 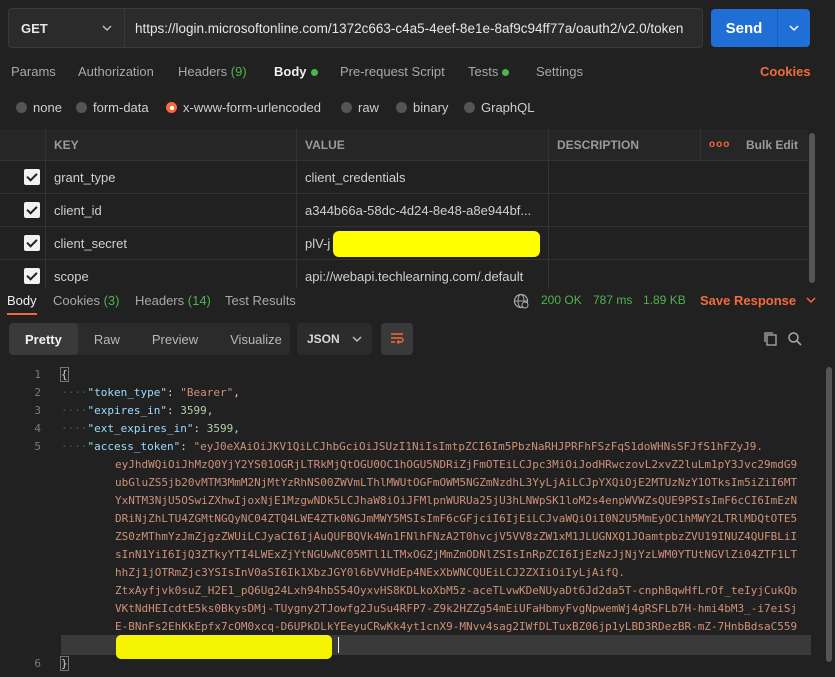 What do you see at coordinates (37, 663) in the screenshot?
I see `line-number: 6` at bounding box center [37, 663].